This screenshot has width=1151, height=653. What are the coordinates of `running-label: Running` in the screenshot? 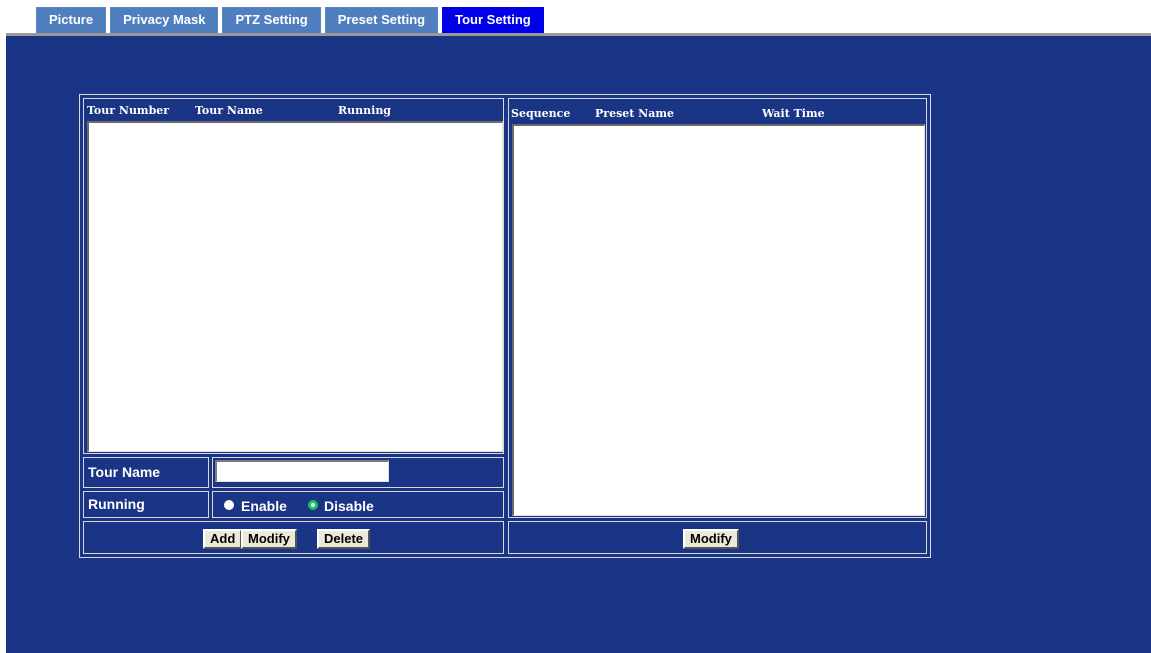 It's located at (116, 504).